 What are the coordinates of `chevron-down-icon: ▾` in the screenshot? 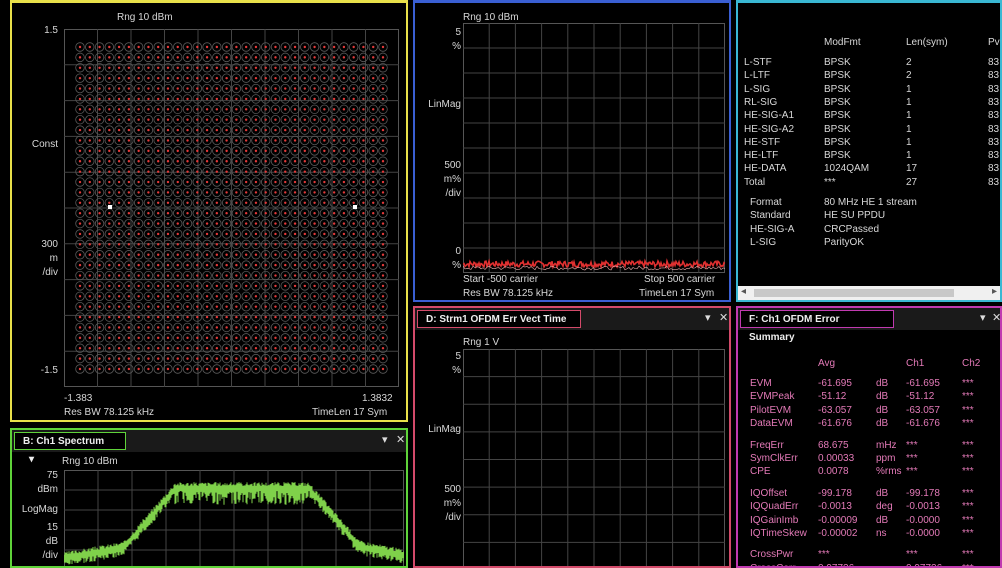 It's located at (31, 459).